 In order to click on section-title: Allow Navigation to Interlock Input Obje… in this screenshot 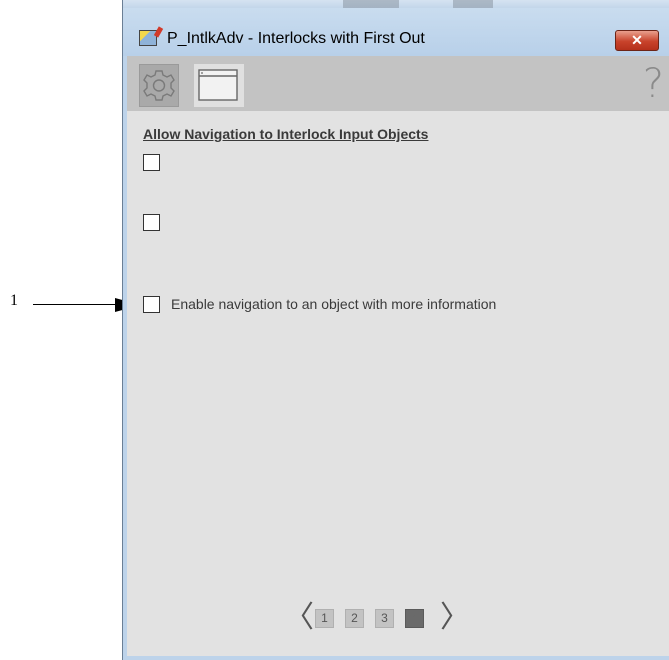, I will do `click(286, 134)`.